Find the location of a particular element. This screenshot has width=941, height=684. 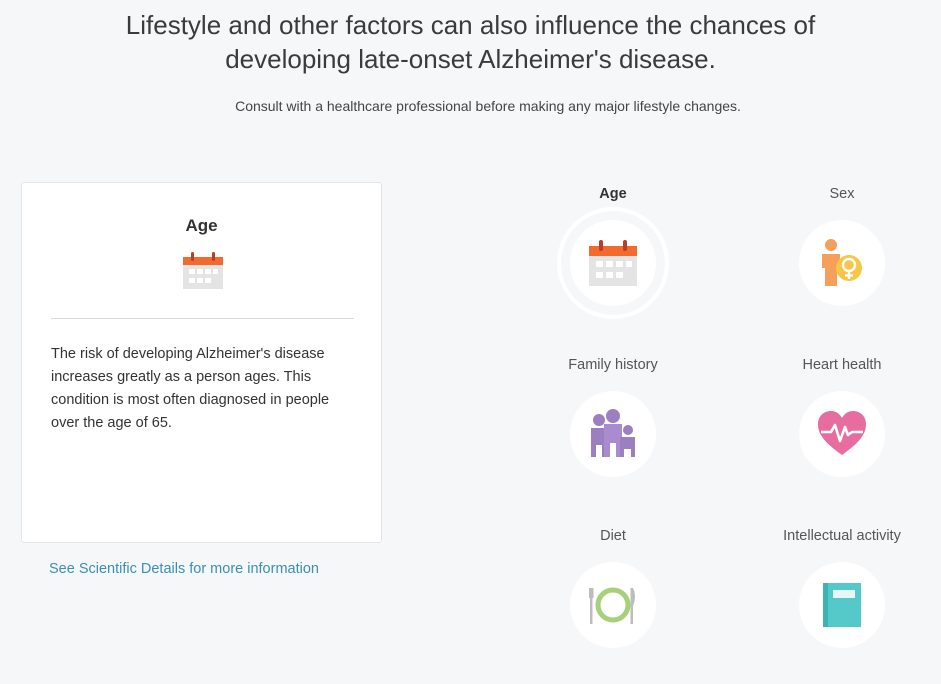

factor-sex: Sex is located at coordinates (841, 245).